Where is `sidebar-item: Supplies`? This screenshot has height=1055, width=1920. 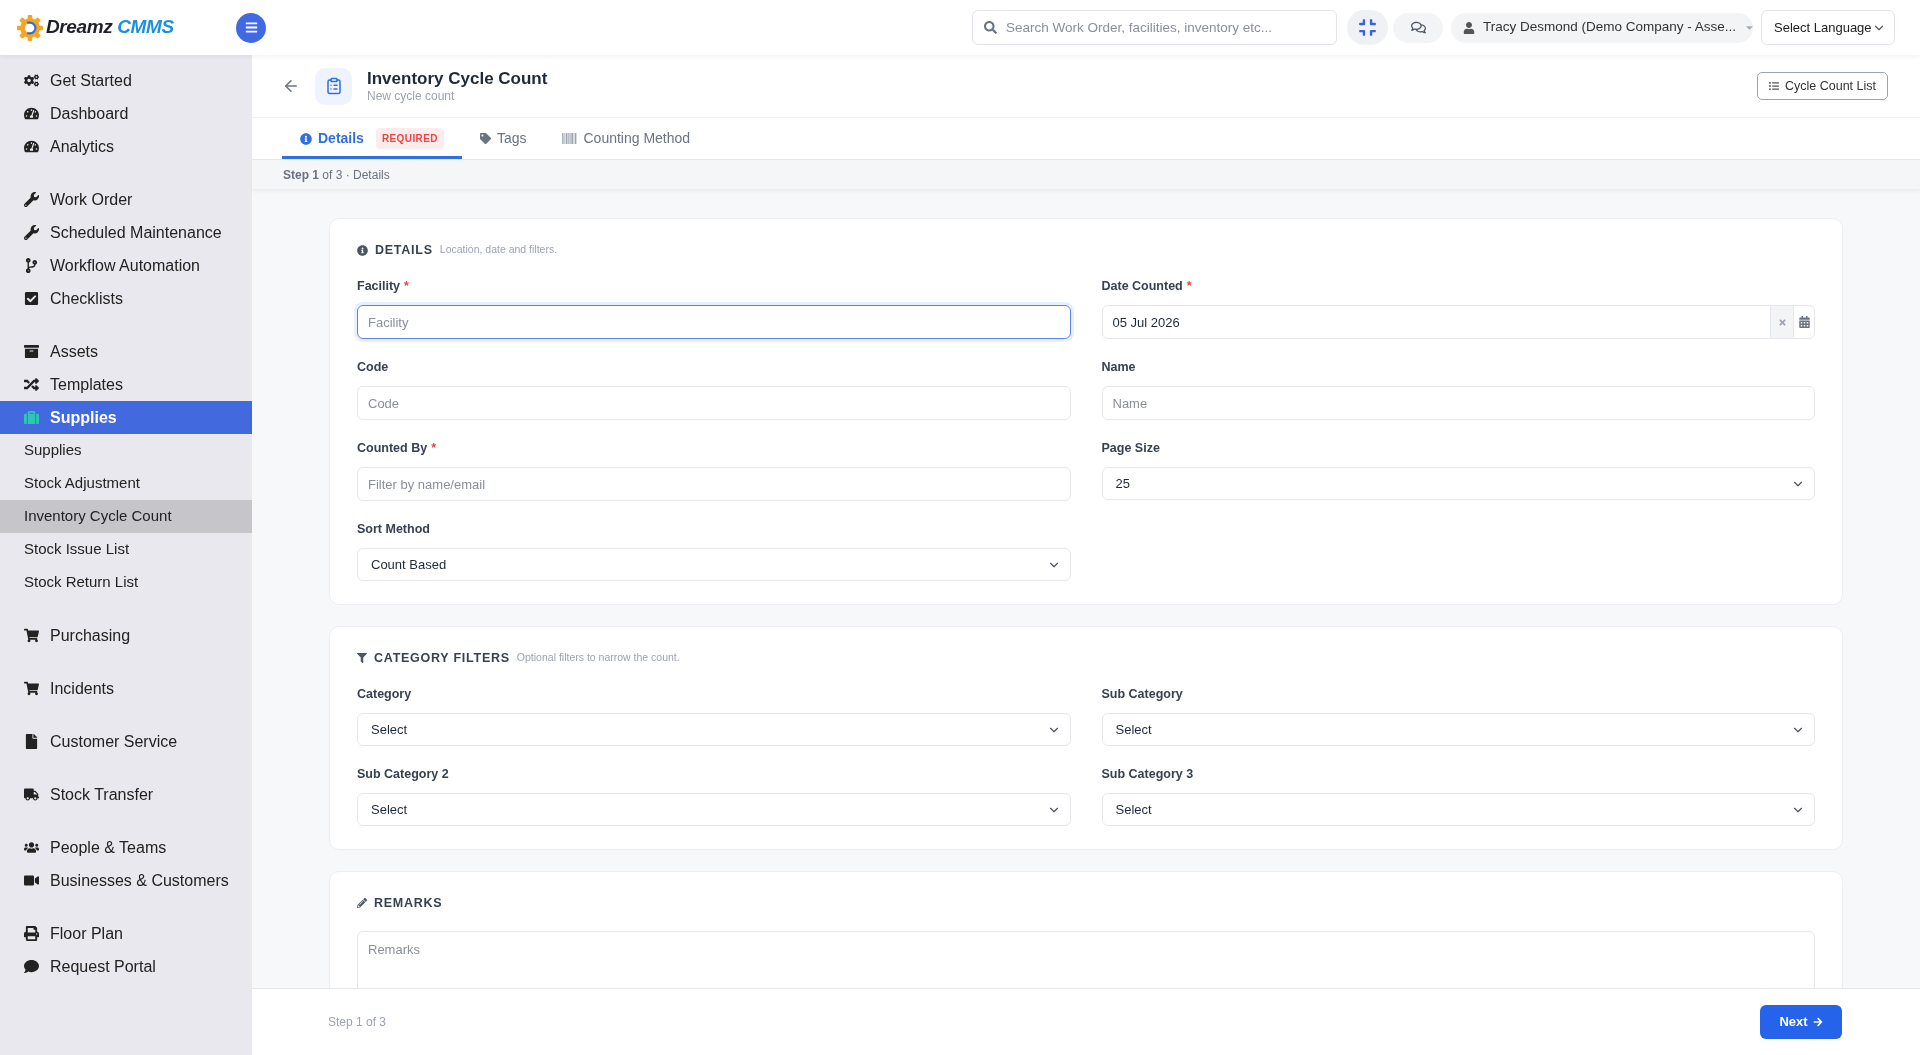 sidebar-item: Supplies is located at coordinates (126, 417).